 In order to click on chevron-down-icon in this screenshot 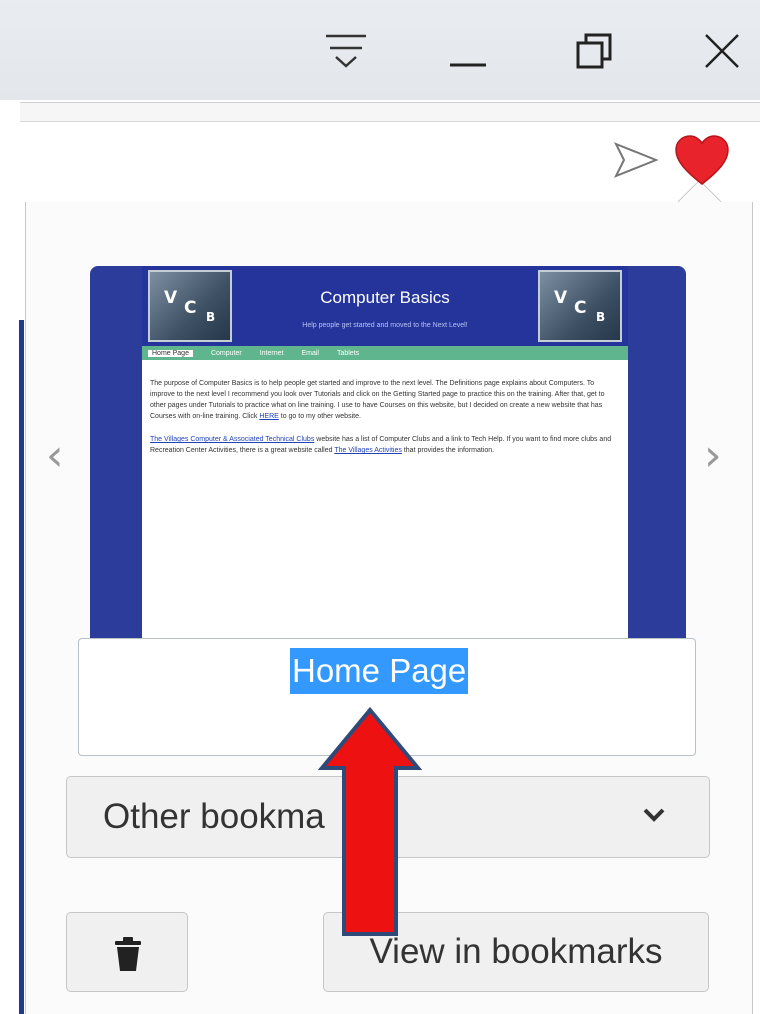, I will do `click(654, 815)`.